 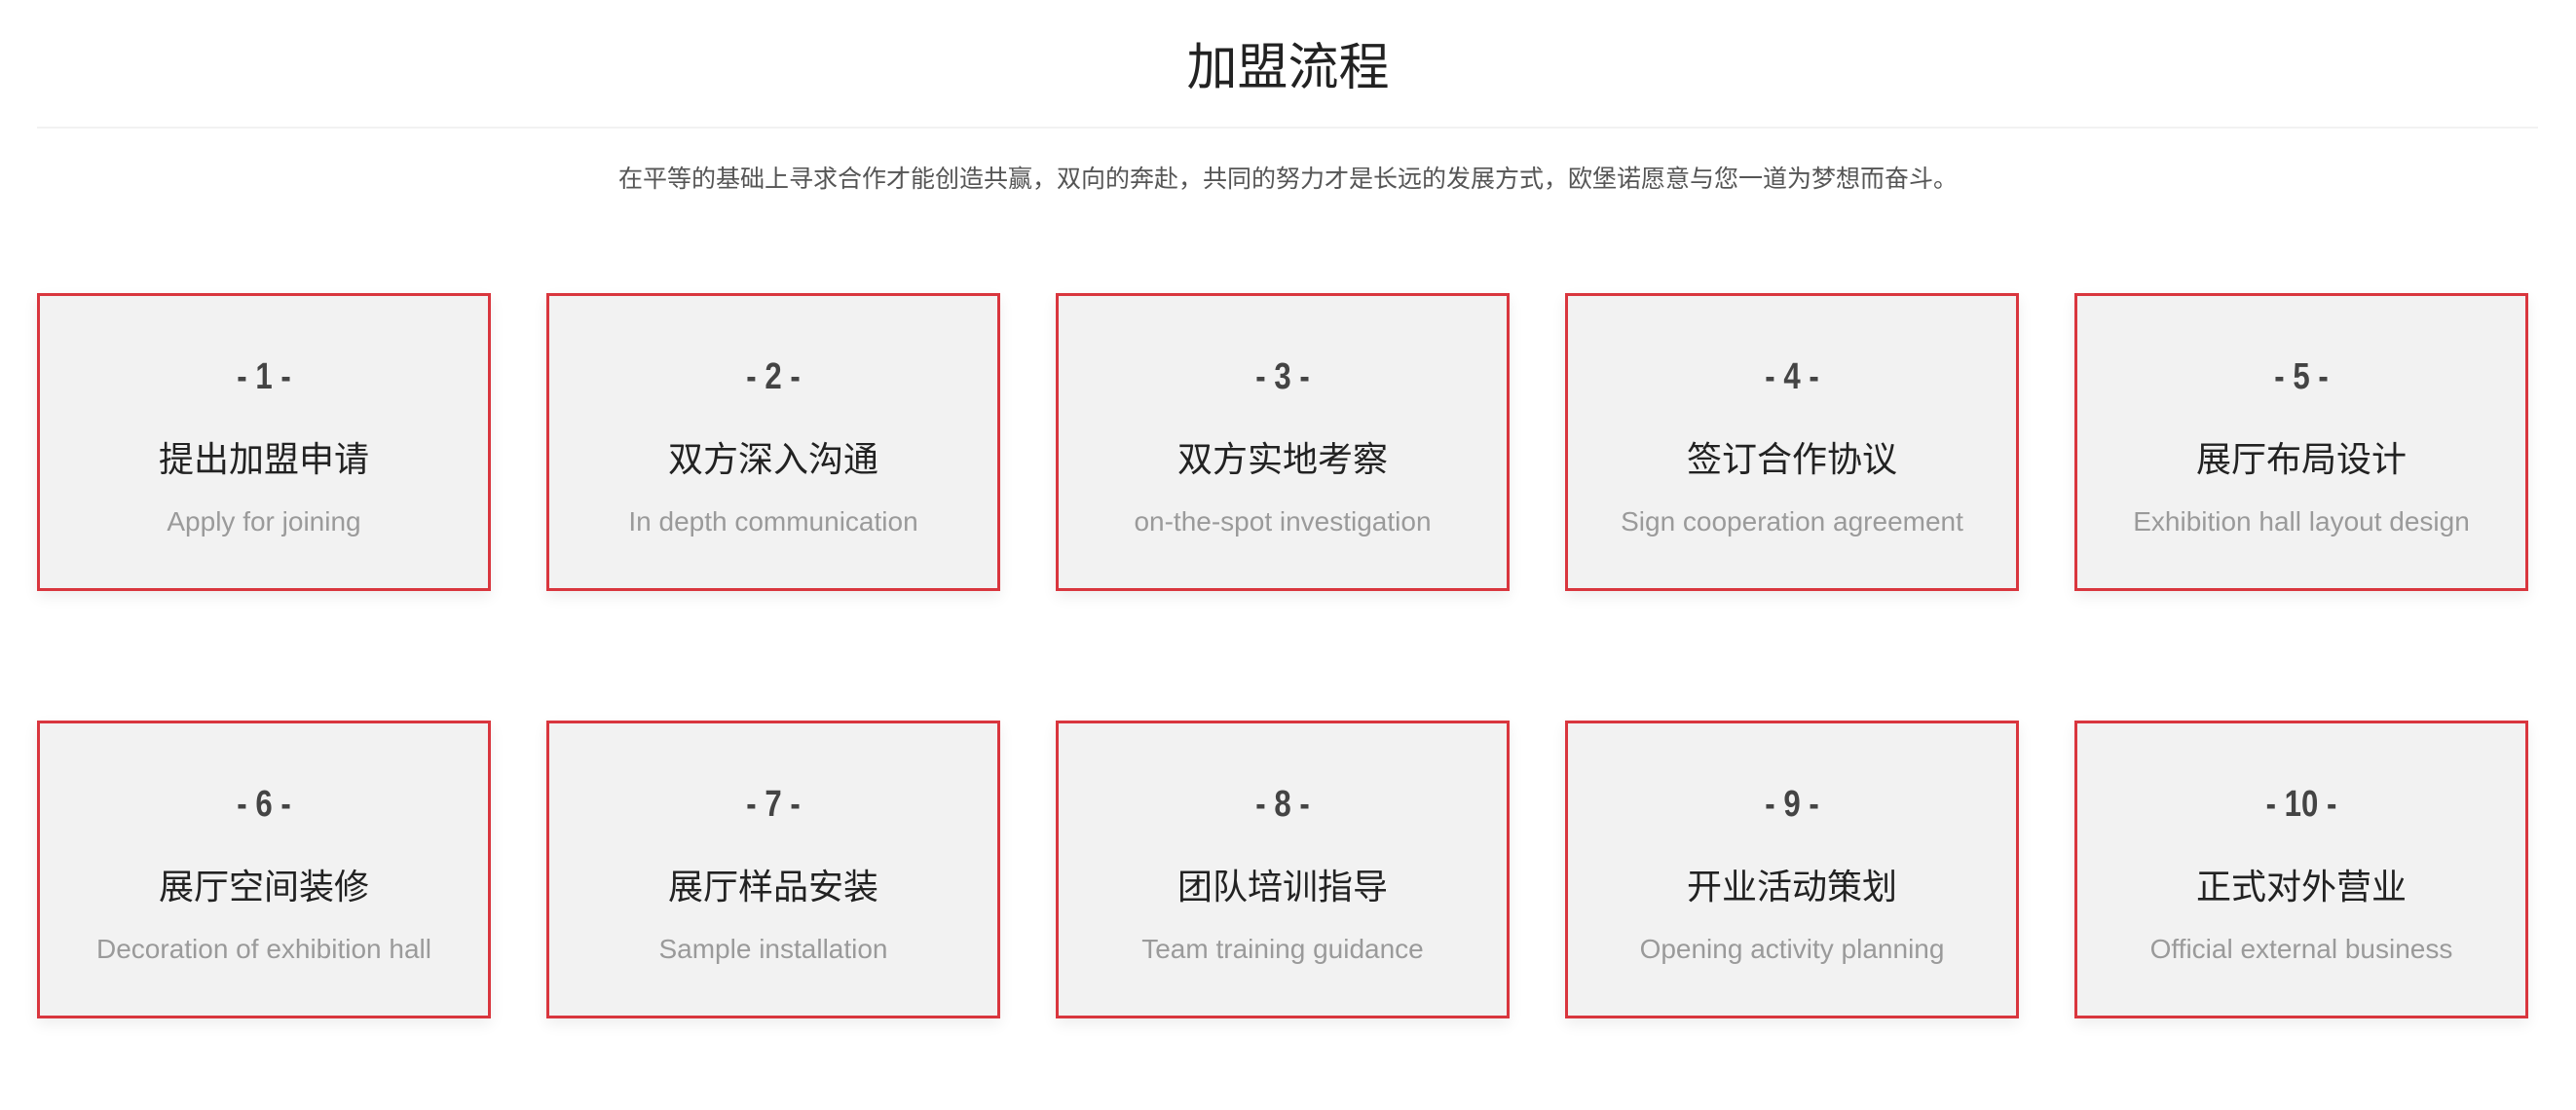 What do you see at coordinates (264, 376) in the screenshot?
I see `step-number: - 1 -` at bounding box center [264, 376].